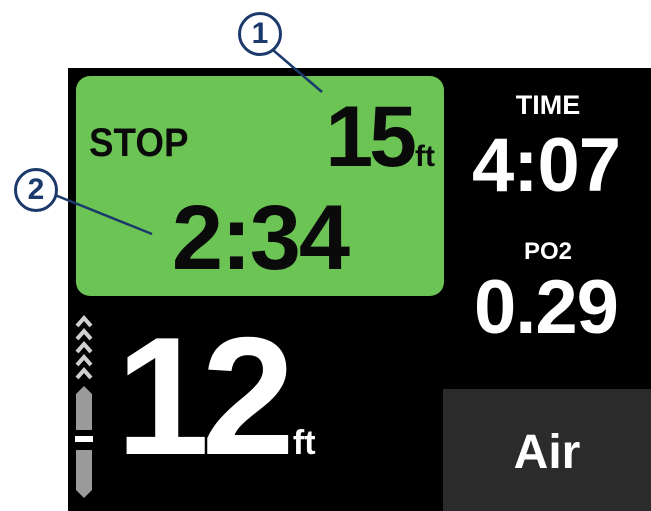  What do you see at coordinates (36, 190) in the screenshot?
I see `callout-2: 2` at bounding box center [36, 190].